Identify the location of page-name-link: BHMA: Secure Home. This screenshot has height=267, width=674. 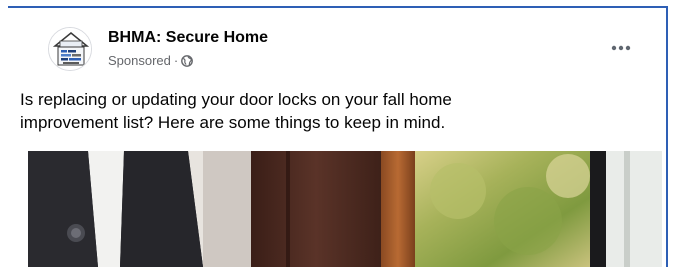
(188, 38).